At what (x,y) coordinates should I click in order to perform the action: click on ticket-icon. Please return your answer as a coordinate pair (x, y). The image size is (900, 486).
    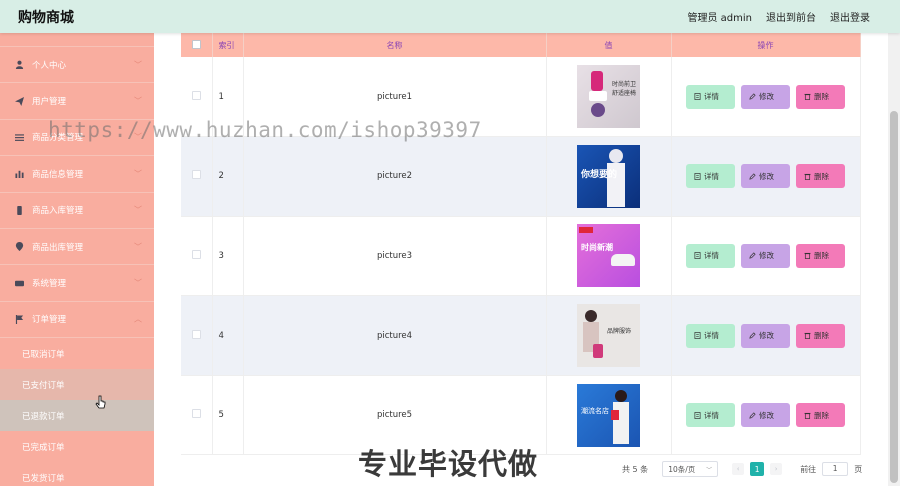
    Looking at the image, I should click on (19, 283).